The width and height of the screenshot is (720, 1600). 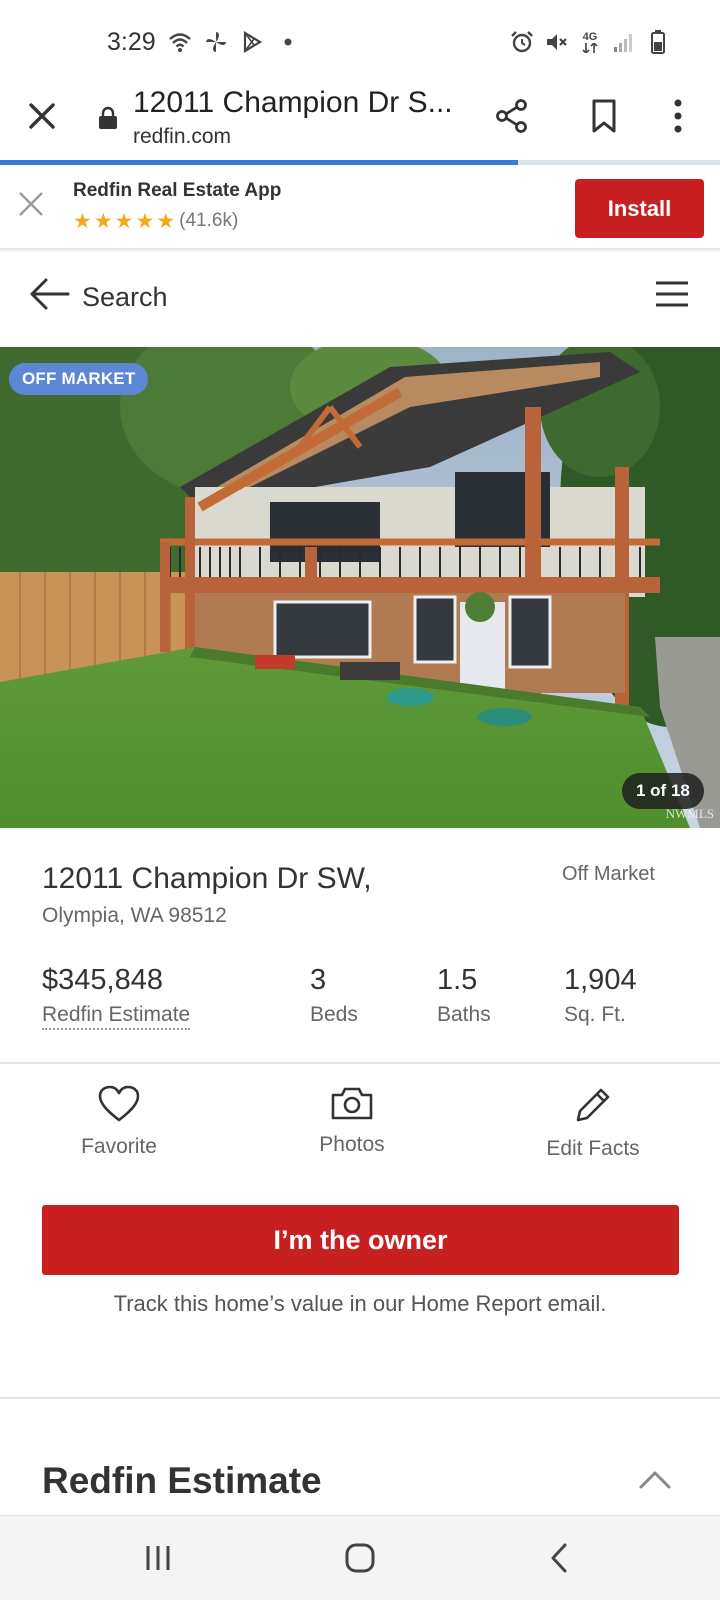 I want to click on beds-value: 3, so click(x=318, y=980).